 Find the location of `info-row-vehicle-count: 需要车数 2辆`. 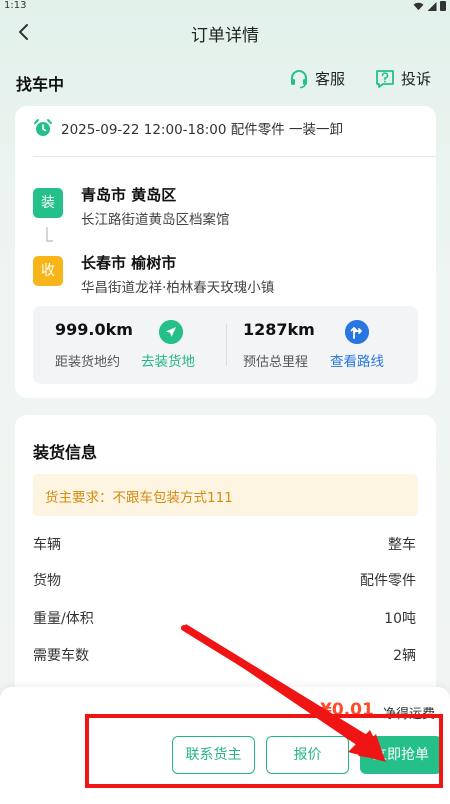

info-row-vehicle-count: 需要车数 2辆 is located at coordinates (225, 656).